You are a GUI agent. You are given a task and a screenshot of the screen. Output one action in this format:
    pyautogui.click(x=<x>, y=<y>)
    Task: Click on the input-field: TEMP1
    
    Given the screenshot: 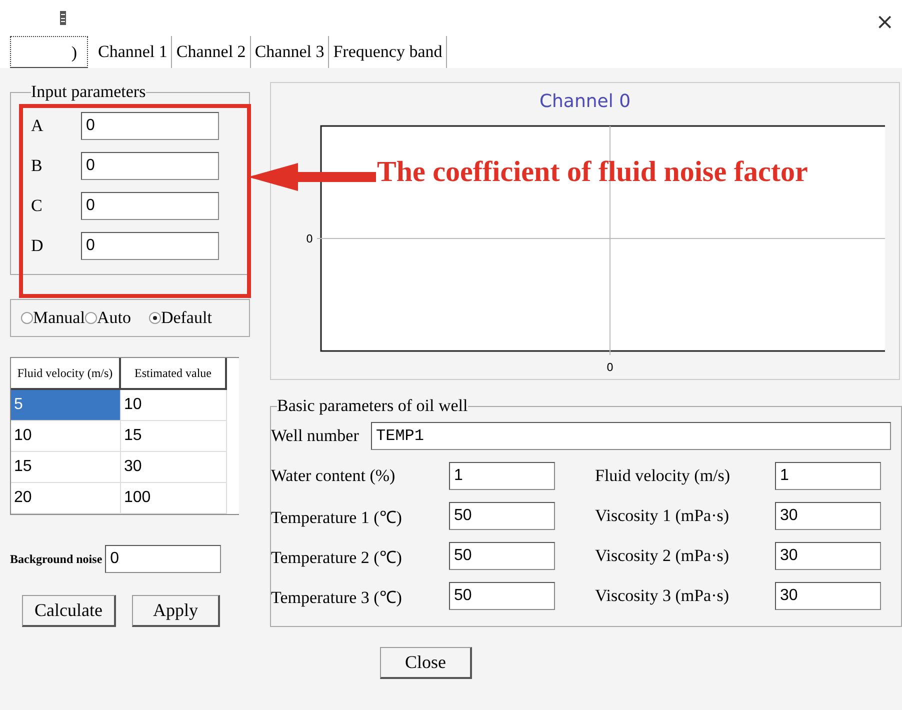 What is the action you would take?
    pyautogui.click(x=631, y=436)
    